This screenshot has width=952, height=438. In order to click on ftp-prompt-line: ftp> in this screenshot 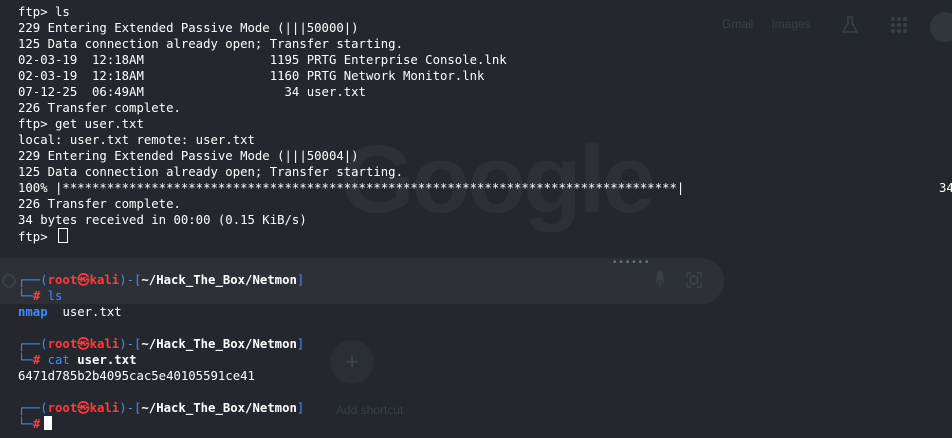, I will do `click(43, 236)`.